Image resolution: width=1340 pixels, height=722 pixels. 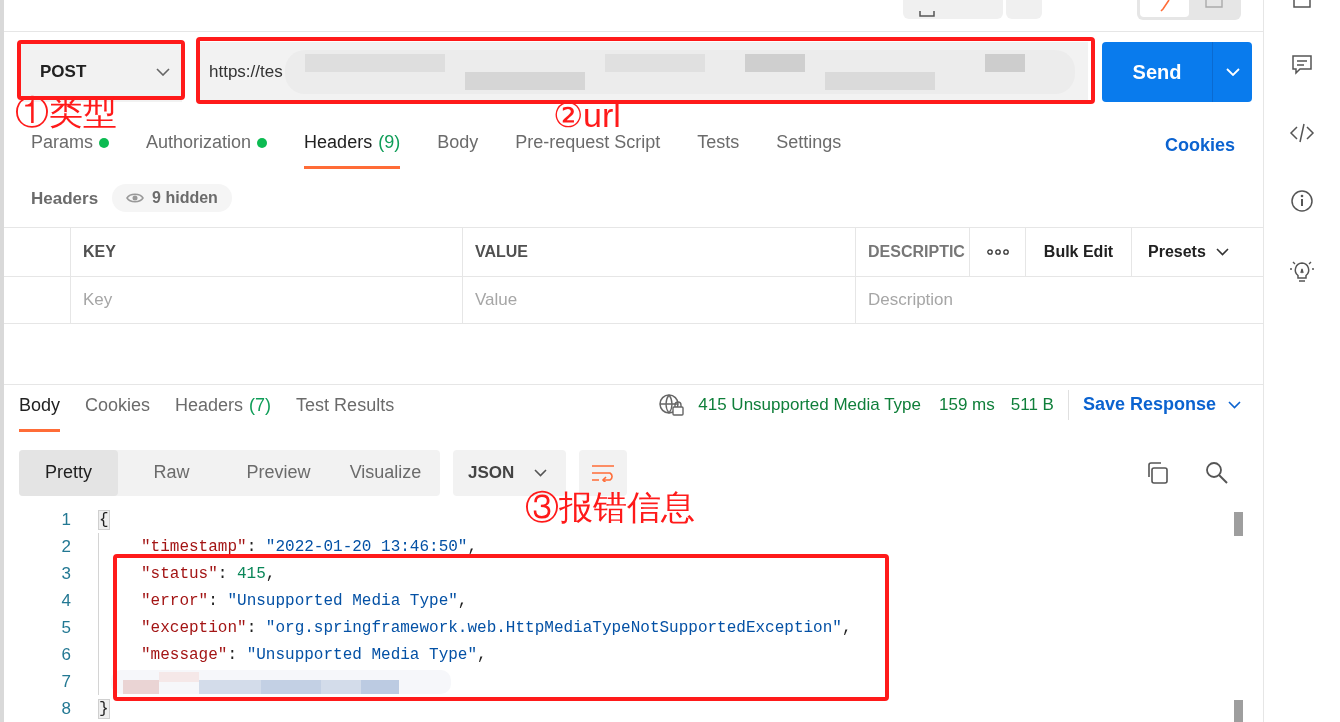 I want to click on tab: Settings, so click(x=809, y=149).